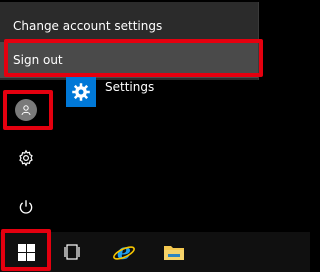 This screenshot has height=272, width=320. I want to click on windows-logo-icon, so click(26, 252).